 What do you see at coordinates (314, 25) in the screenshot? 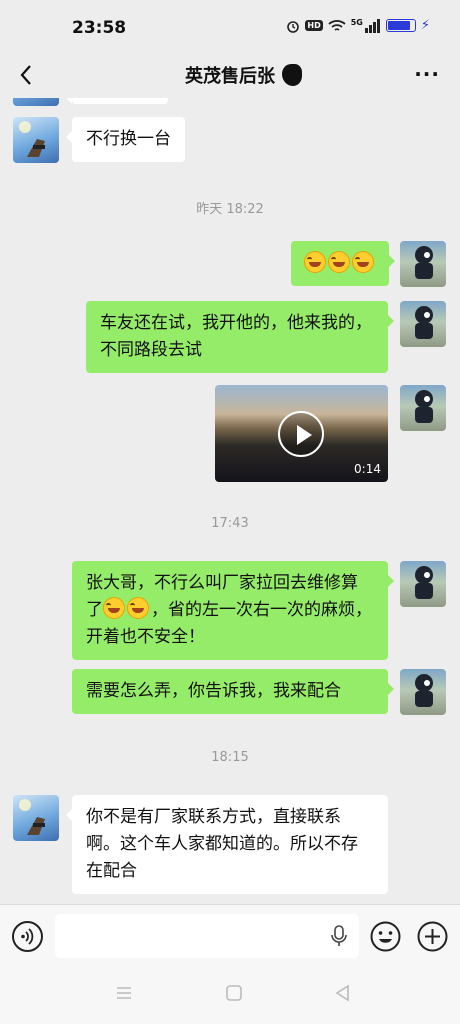
I see `hd-badge: HD` at bounding box center [314, 25].